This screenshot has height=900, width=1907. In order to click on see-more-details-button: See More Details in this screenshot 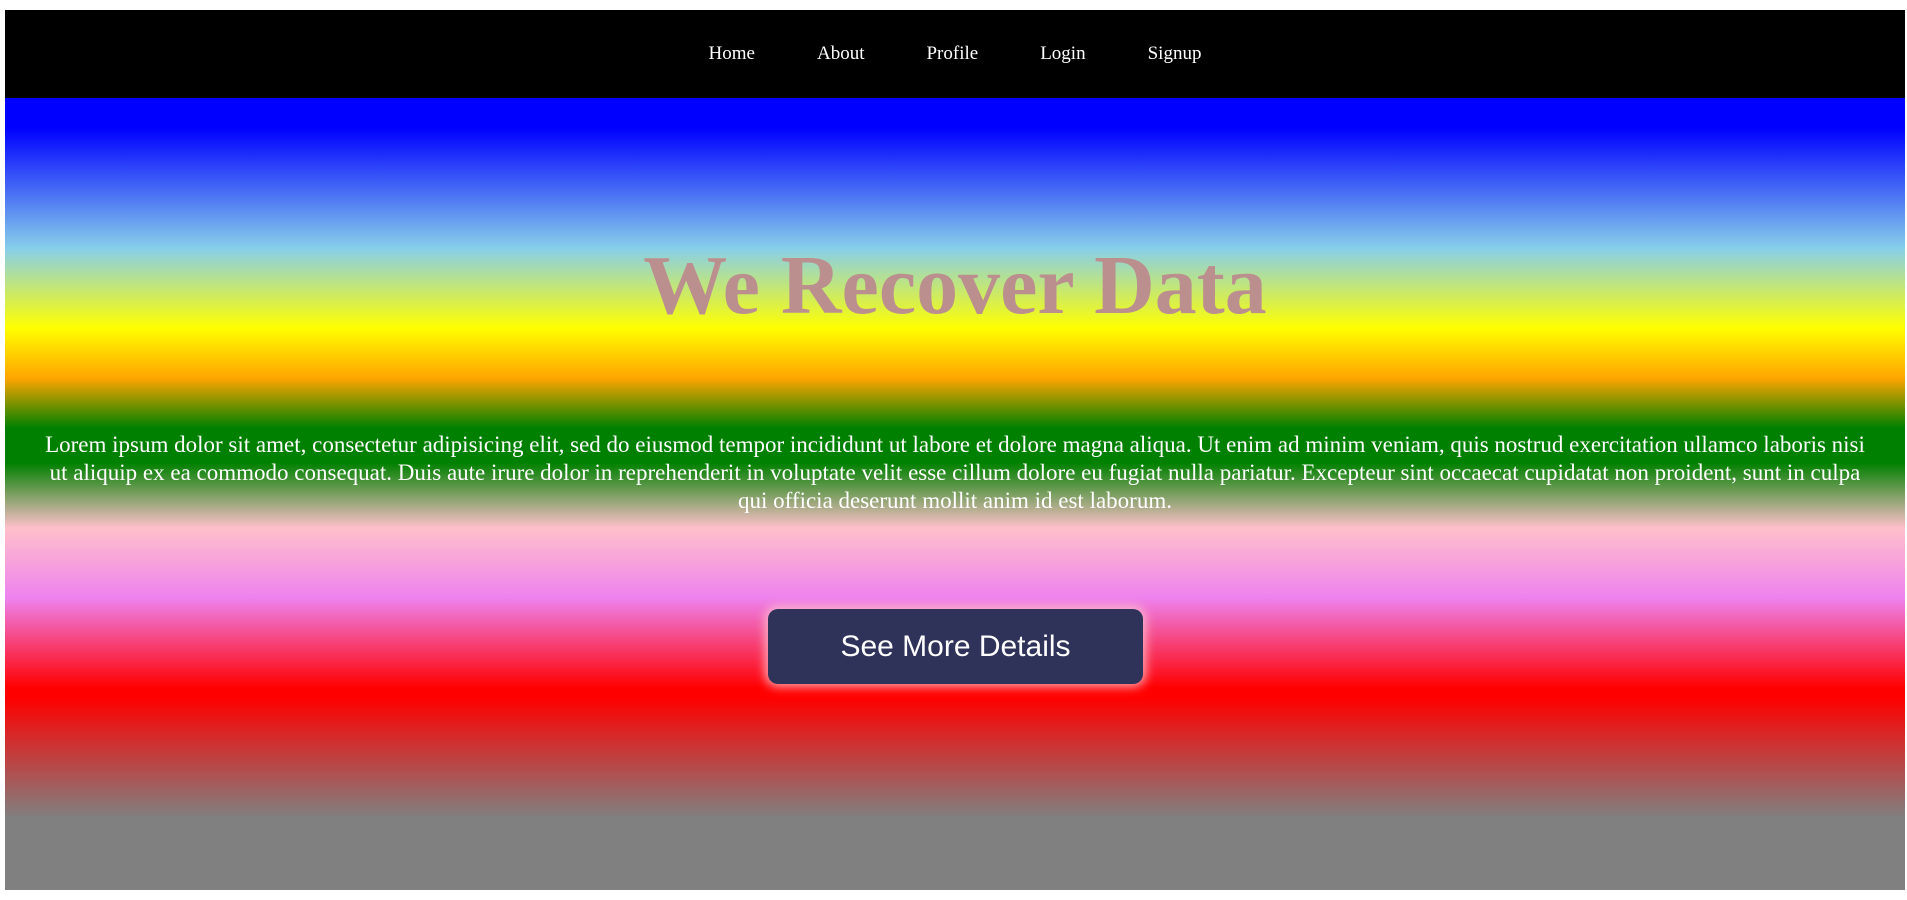, I will do `click(955, 646)`.